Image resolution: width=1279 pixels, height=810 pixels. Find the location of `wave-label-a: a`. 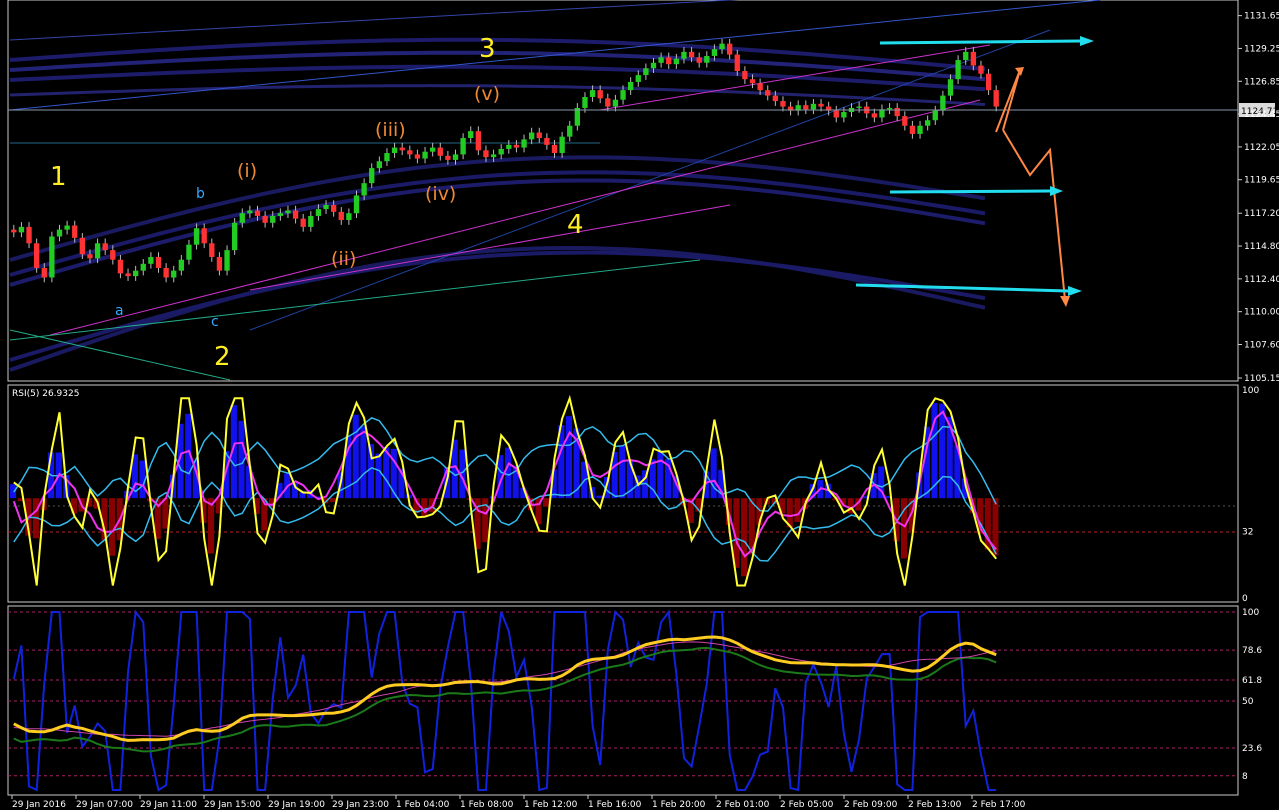

wave-label-a: a is located at coordinates (119, 311).